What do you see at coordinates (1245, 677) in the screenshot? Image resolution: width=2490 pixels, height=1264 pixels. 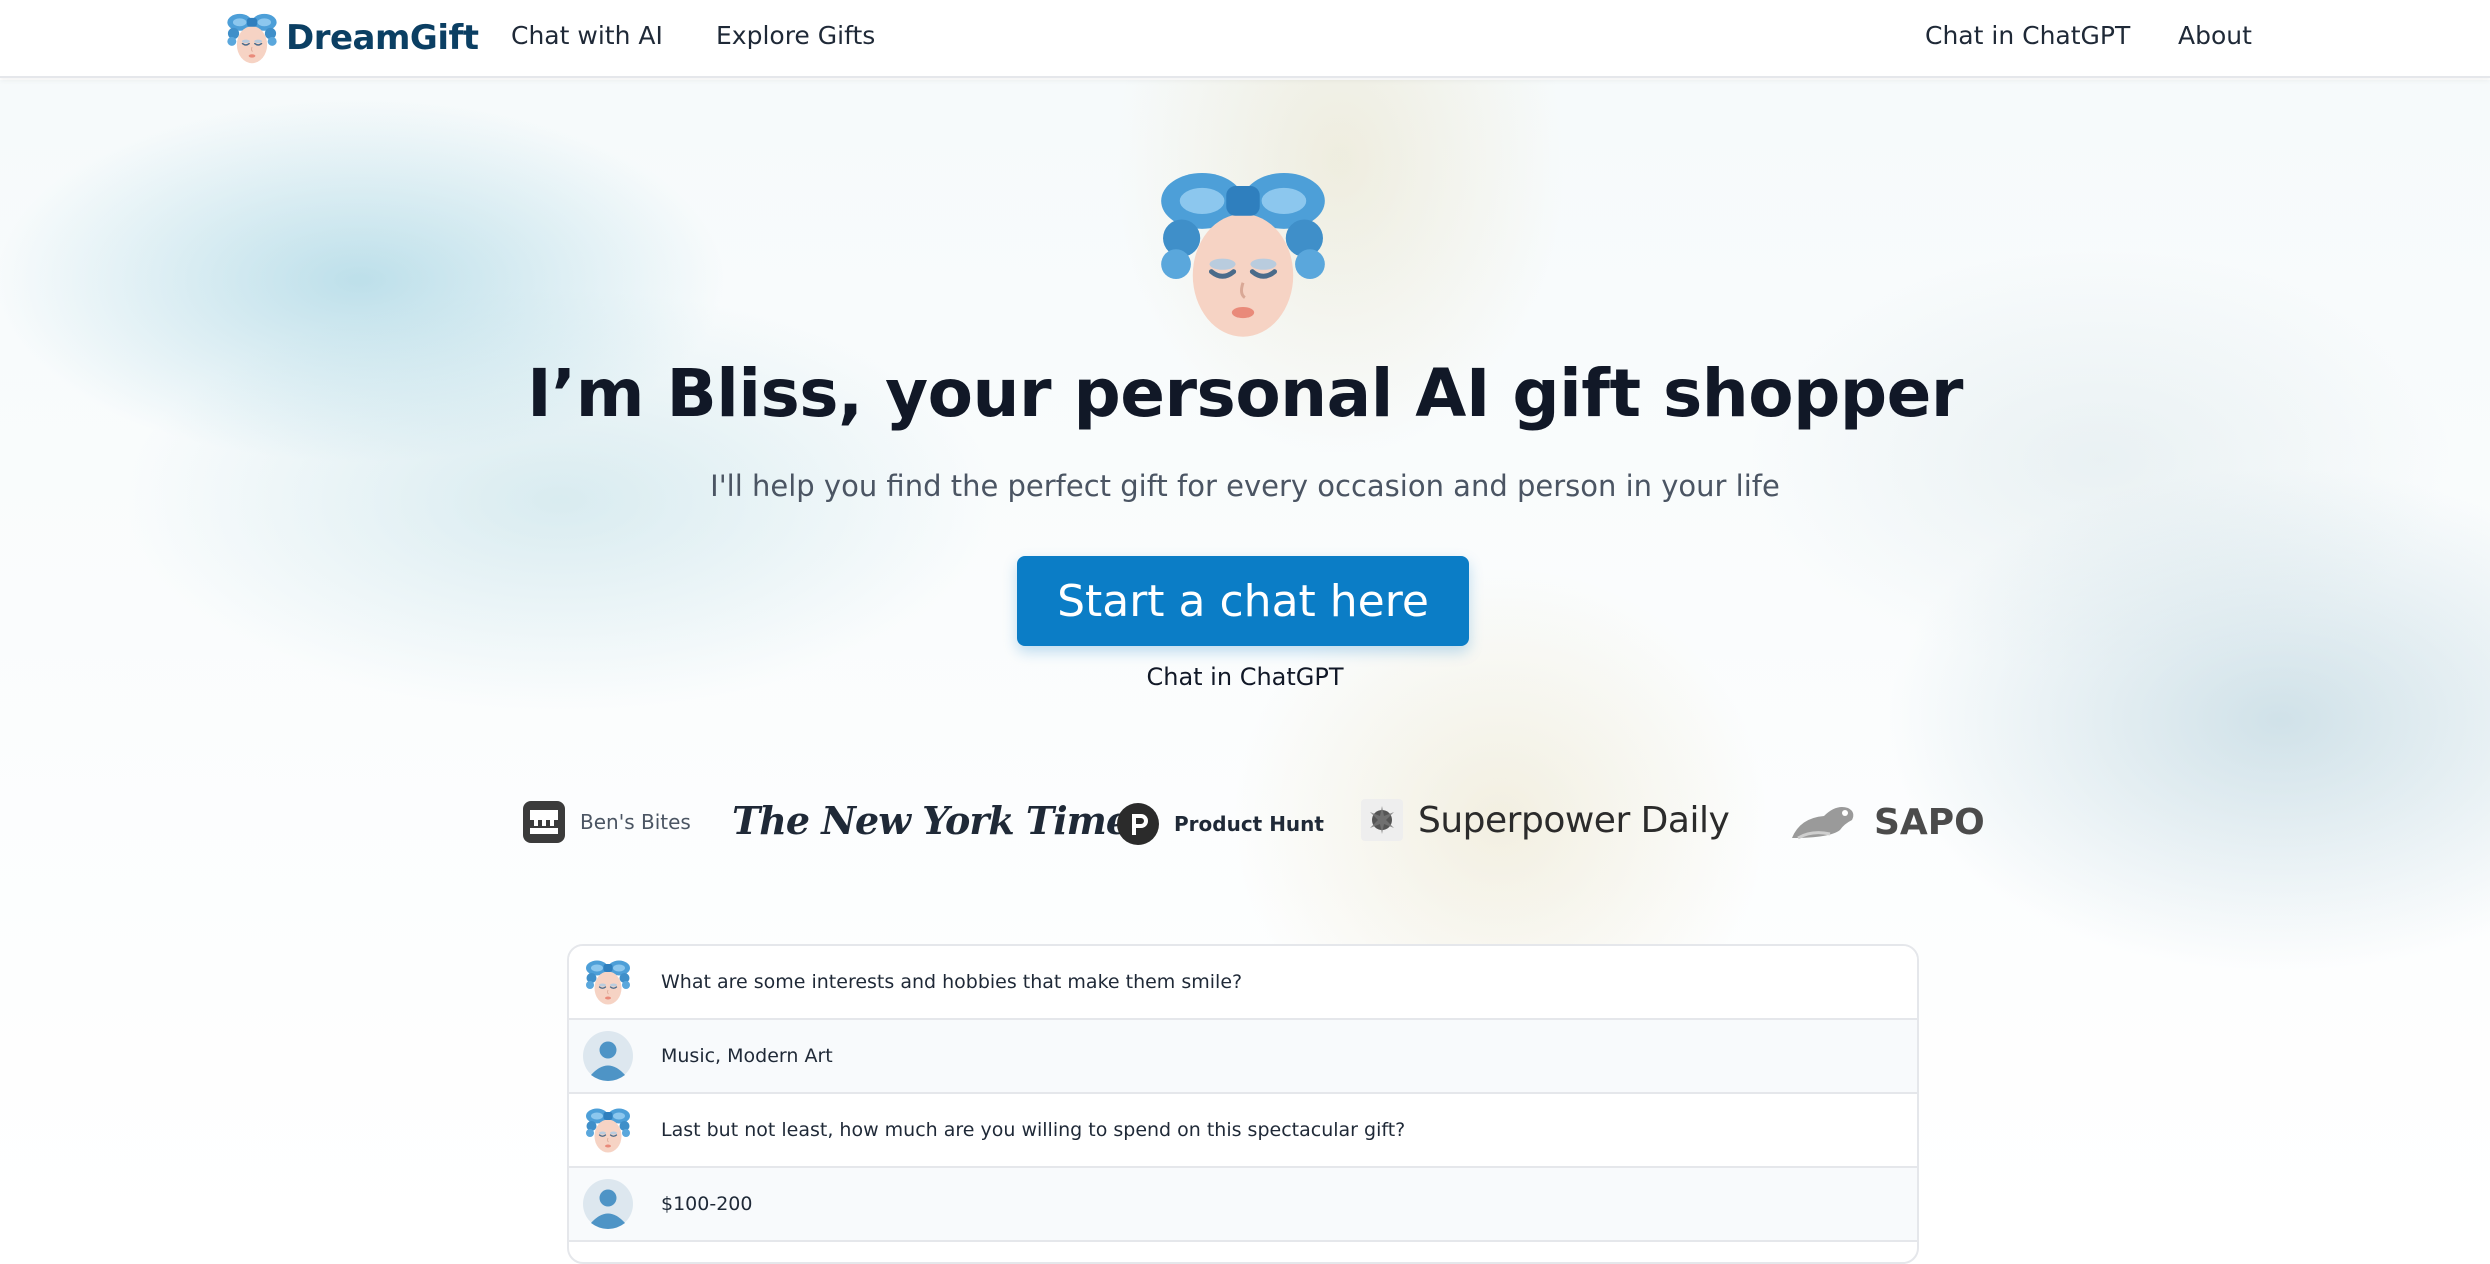 I see `chat-in-chatgpt-link: Chat in ChatGPT` at bounding box center [1245, 677].